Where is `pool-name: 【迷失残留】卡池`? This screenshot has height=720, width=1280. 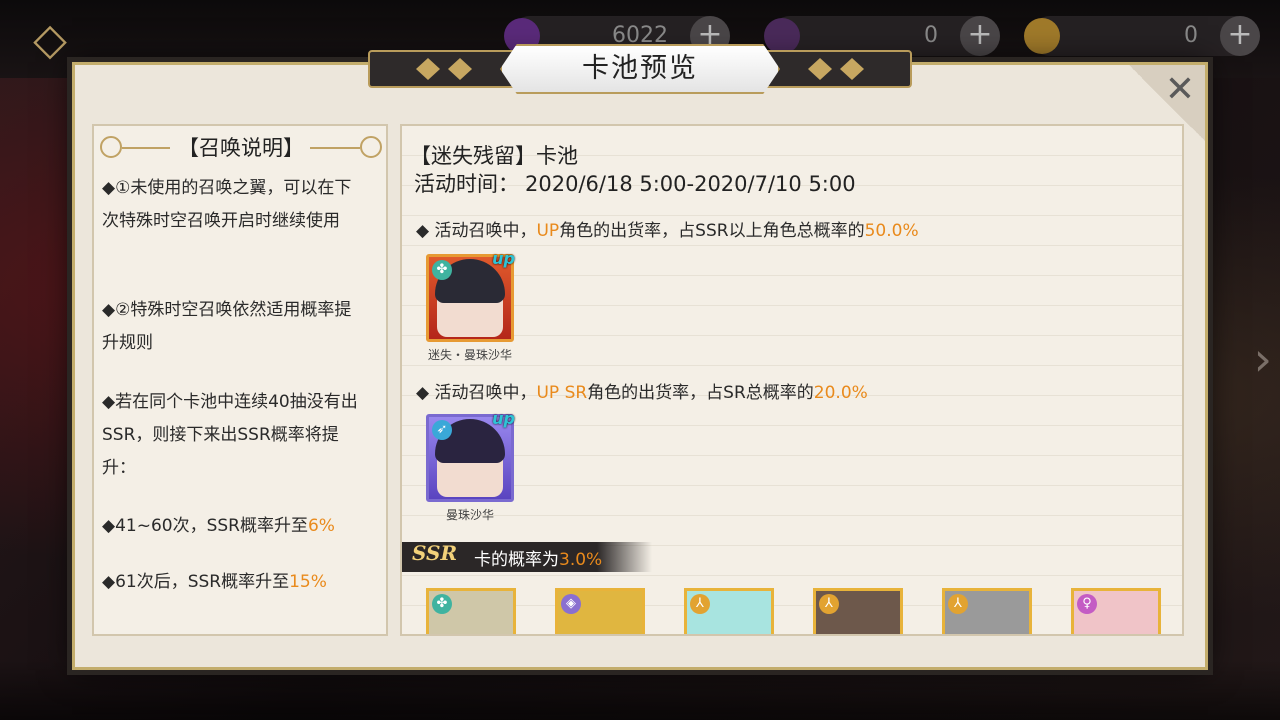
pool-name: 【迷失残留】卡池 is located at coordinates (494, 156).